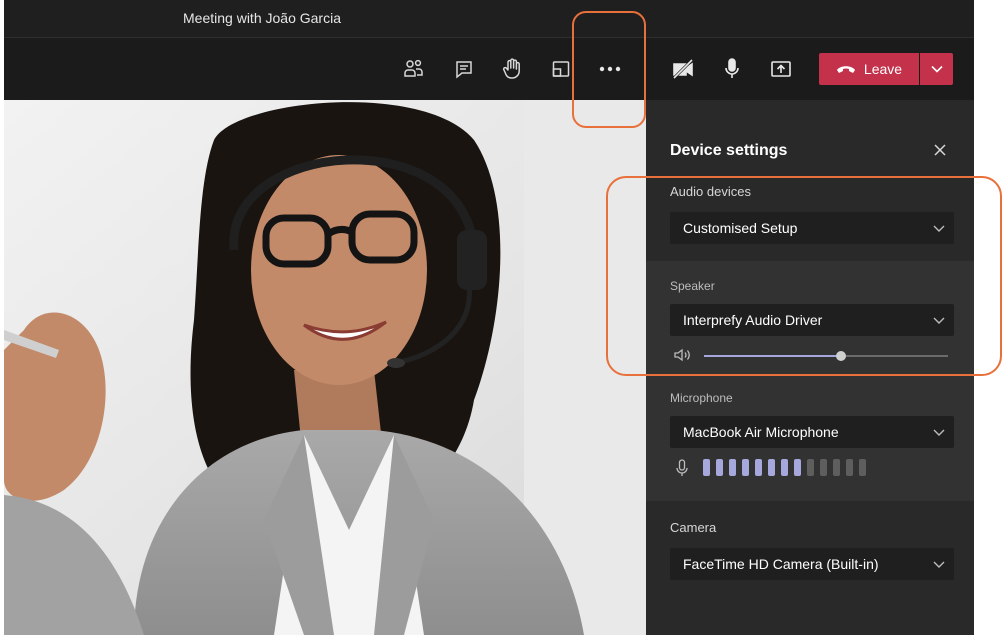  I want to click on volume-fill, so click(772, 356).